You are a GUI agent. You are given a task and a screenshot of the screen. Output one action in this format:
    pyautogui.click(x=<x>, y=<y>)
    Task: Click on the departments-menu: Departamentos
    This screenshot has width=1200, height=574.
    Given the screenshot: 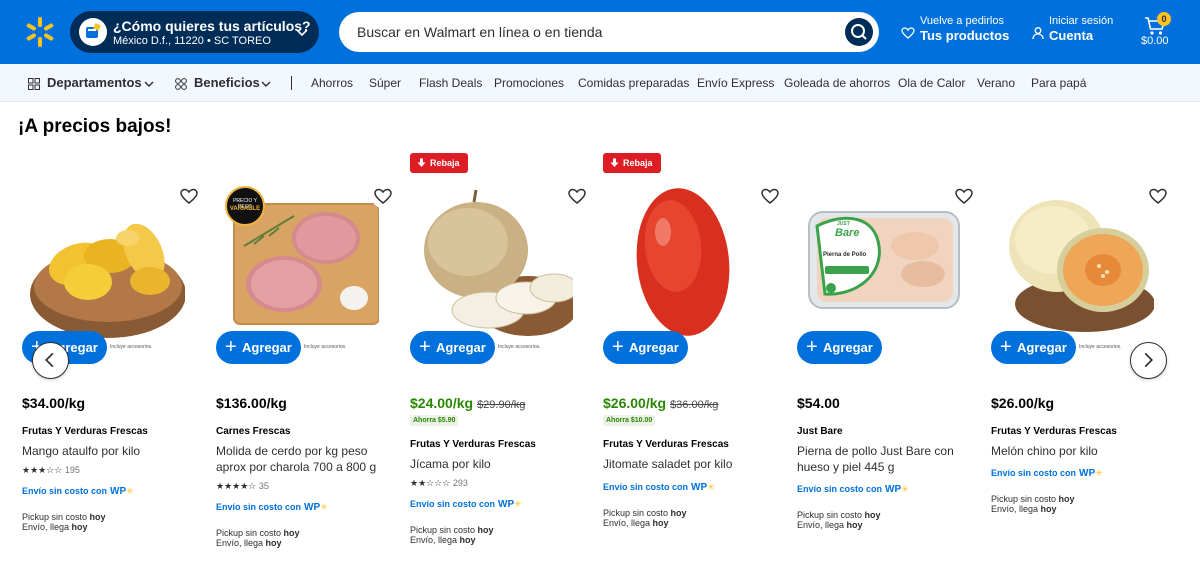 What is the action you would take?
    pyautogui.click(x=94, y=82)
    